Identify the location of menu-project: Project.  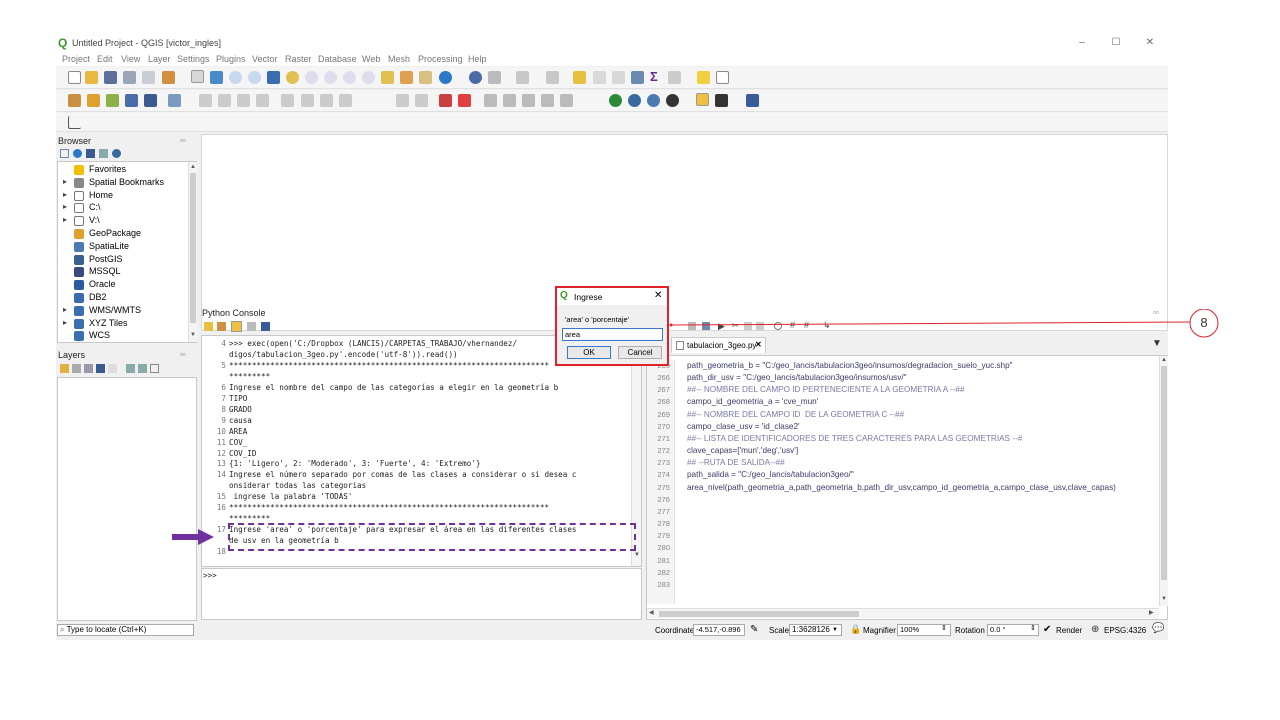
(76, 59).